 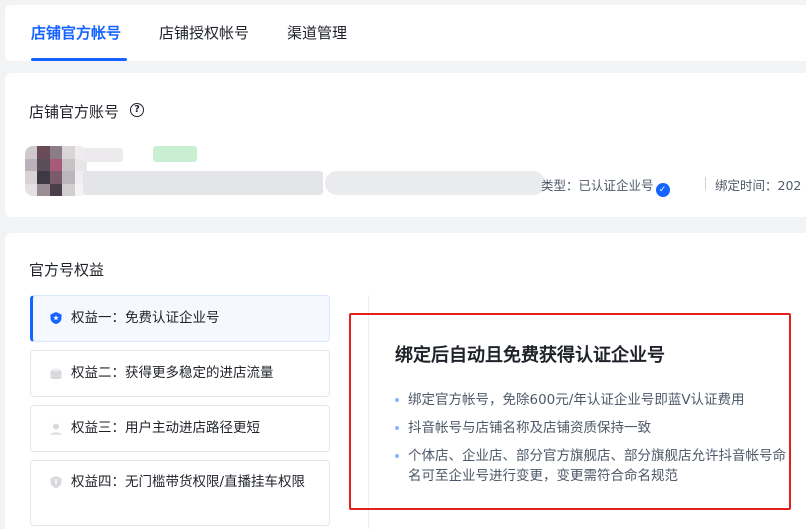 What do you see at coordinates (172, 373) in the screenshot?
I see `benefit-label-2: 权益二：获得更多稳定的进店流量` at bounding box center [172, 373].